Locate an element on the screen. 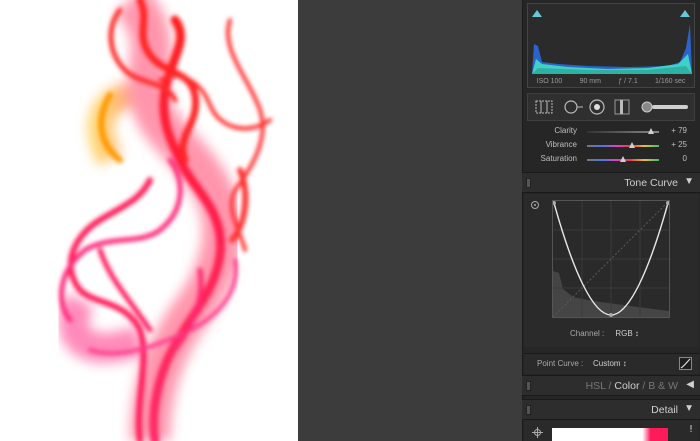  detail-title: Detail is located at coordinates (664, 410).